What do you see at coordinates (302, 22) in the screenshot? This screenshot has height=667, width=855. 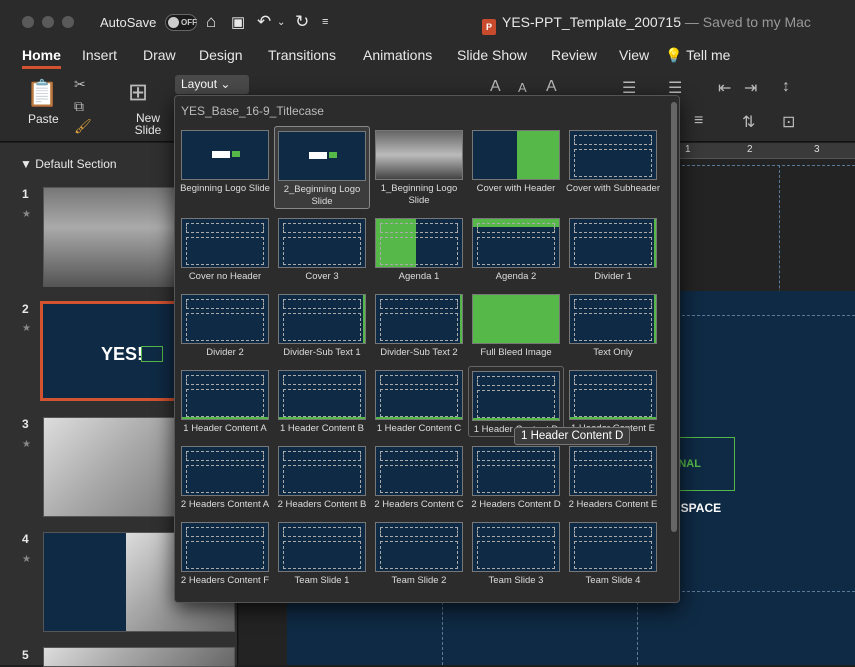 I see `redo-icon: ↻` at bounding box center [302, 22].